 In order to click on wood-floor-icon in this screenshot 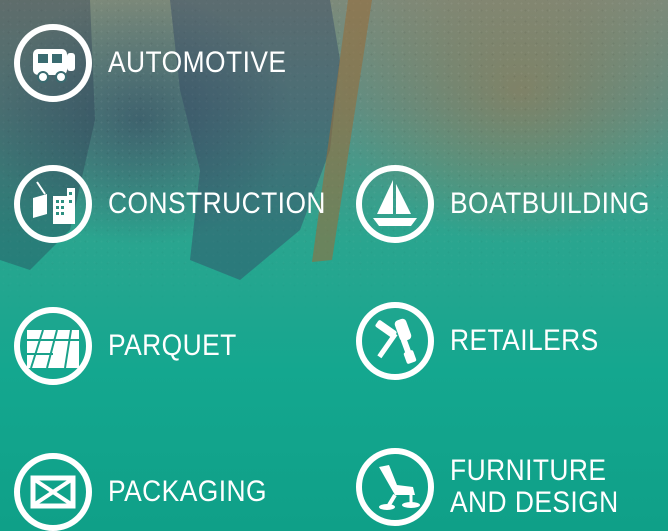, I will do `click(53, 346)`.